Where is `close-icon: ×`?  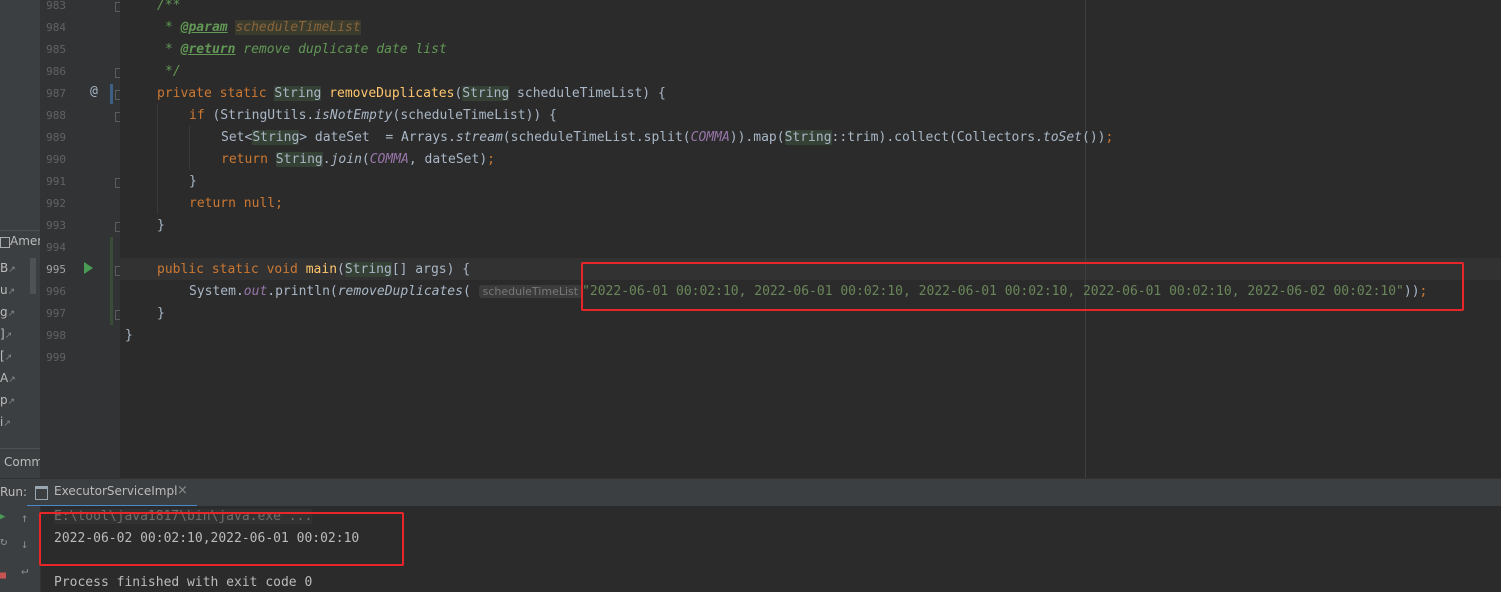
close-icon: × is located at coordinates (182, 490).